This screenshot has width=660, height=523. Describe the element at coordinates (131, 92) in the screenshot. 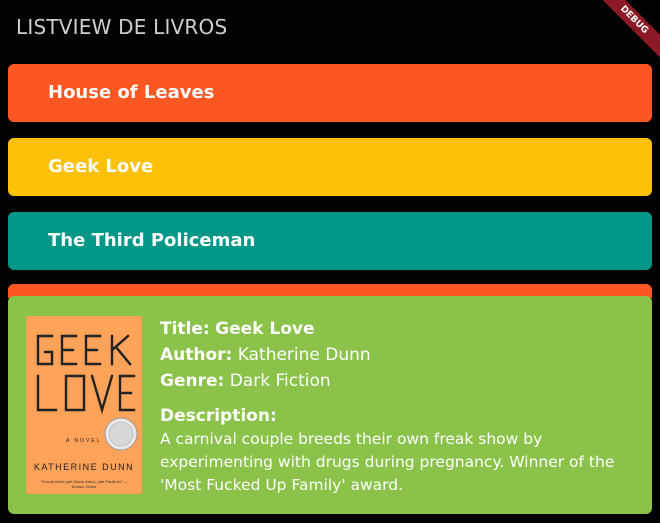

I see `book-tile-title: House of Leaves` at that location.